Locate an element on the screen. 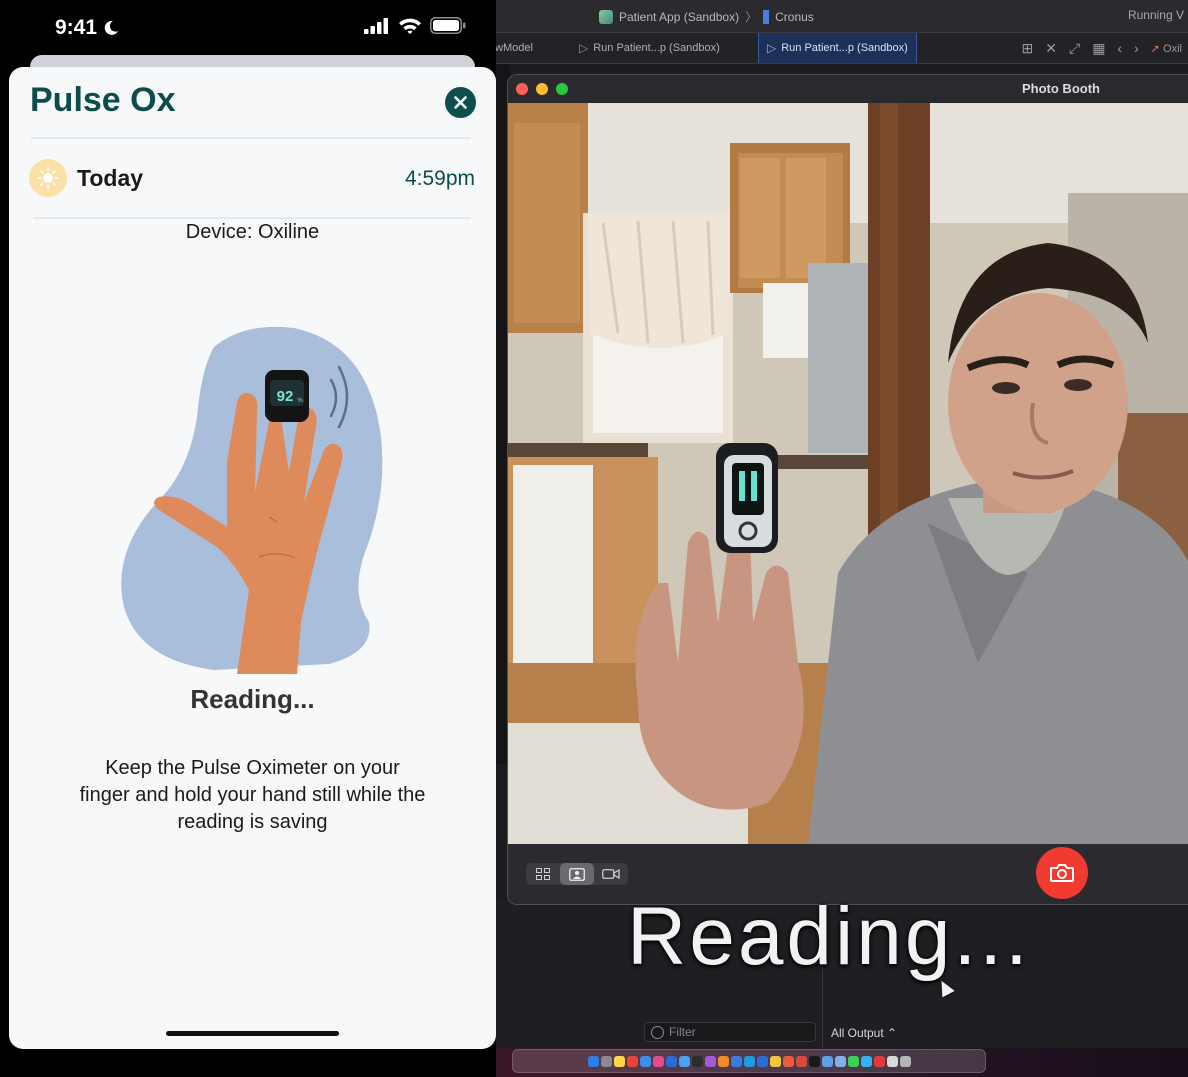  filter-field is located at coordinates (730, 1032).